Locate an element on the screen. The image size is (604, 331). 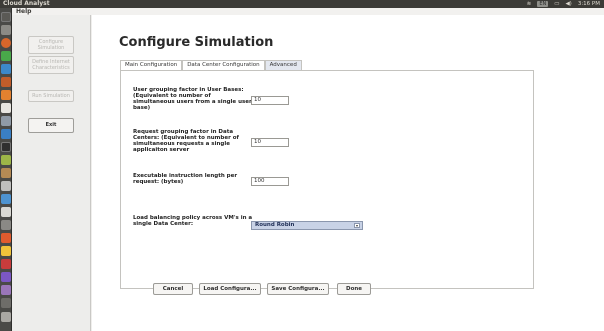
request-grouping-input: 10 is located at coordinates (270, 142).